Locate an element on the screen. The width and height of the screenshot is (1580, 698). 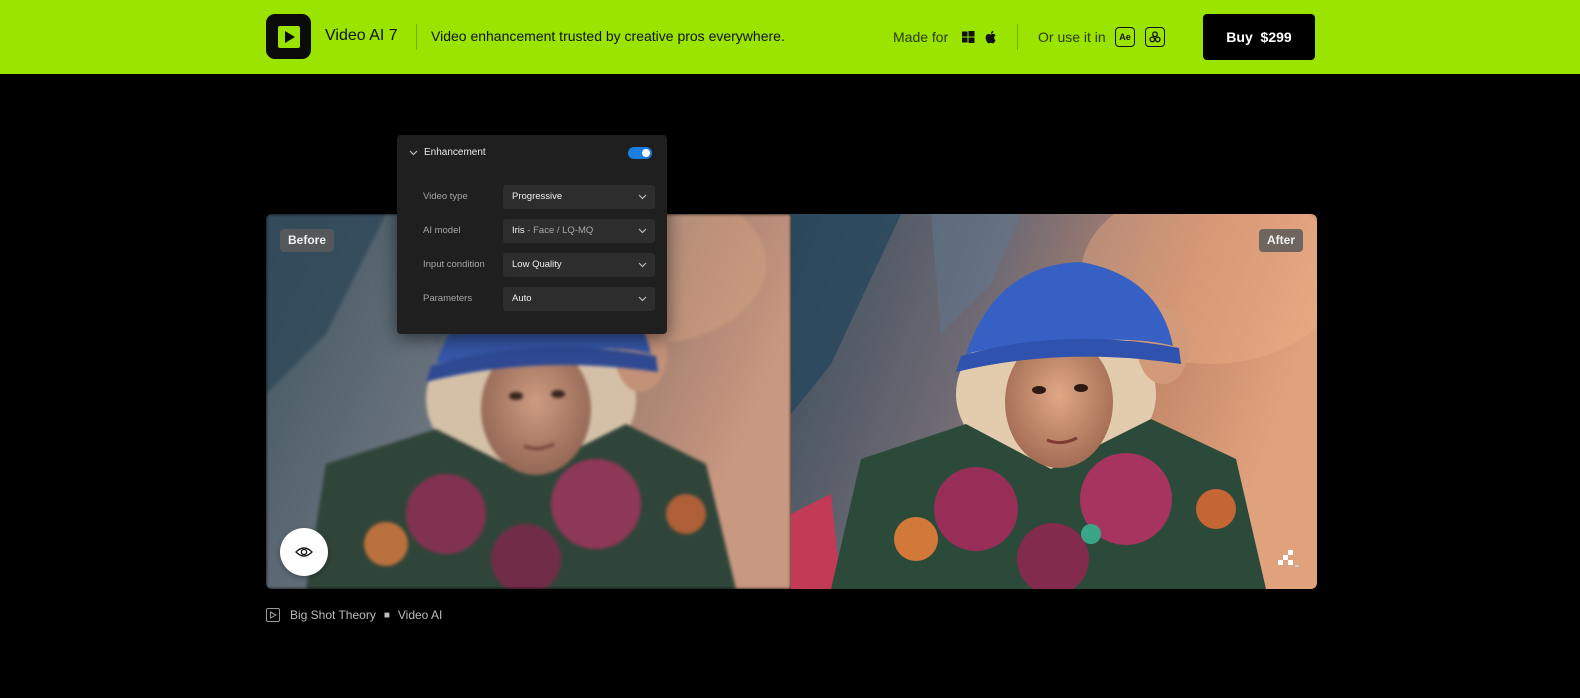
toggle-view-button is located at coordinates (304, 552).